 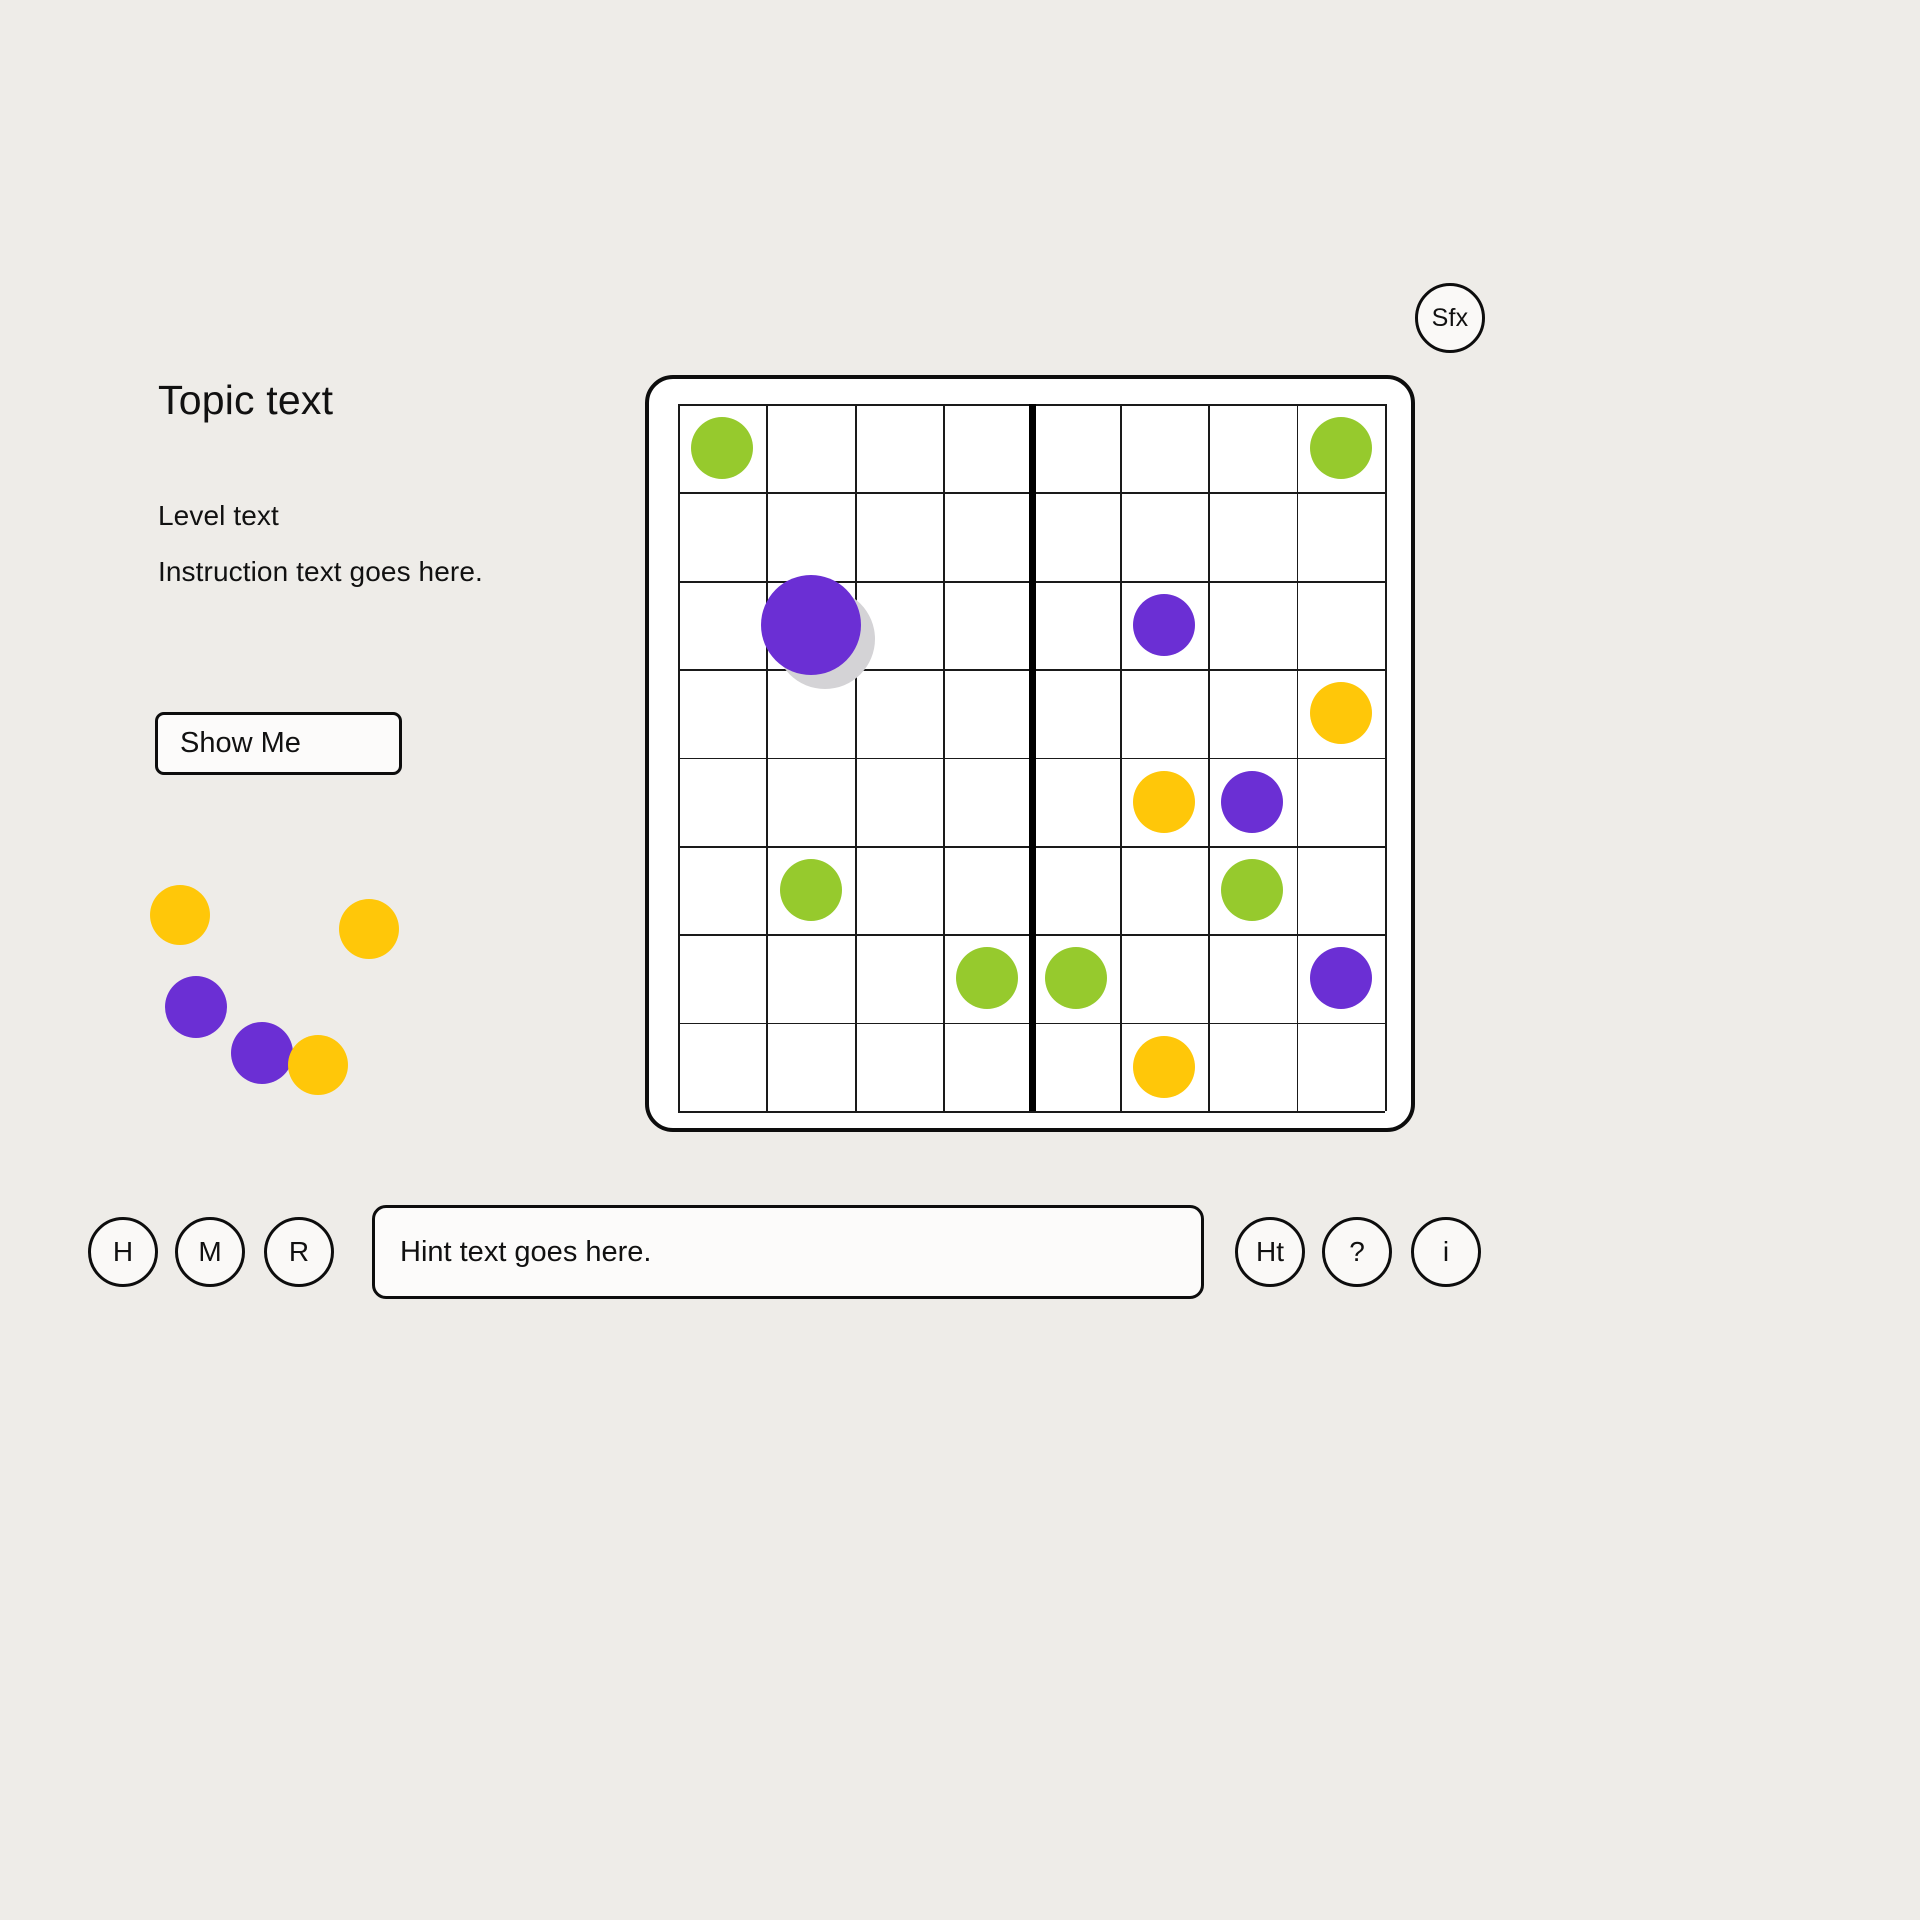 What do you see at coordinates (246, 400) in the screenshot?
I see `topic-title: Topic text` at bounding box center [246, 400].